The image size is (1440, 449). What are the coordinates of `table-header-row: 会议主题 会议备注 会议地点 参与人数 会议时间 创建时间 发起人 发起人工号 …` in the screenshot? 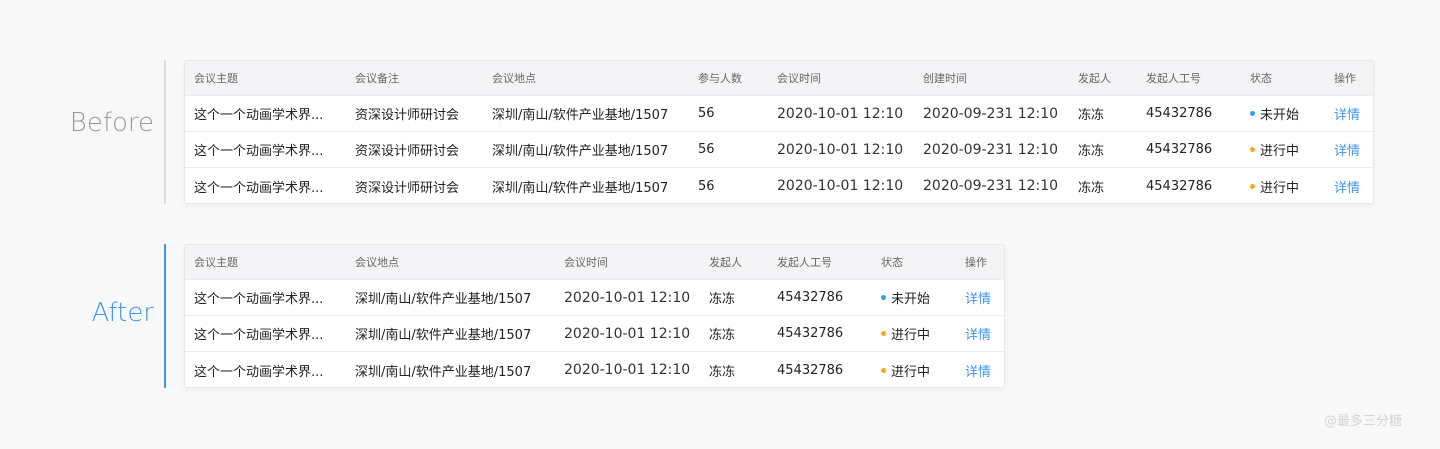 It's located at (779, 78).